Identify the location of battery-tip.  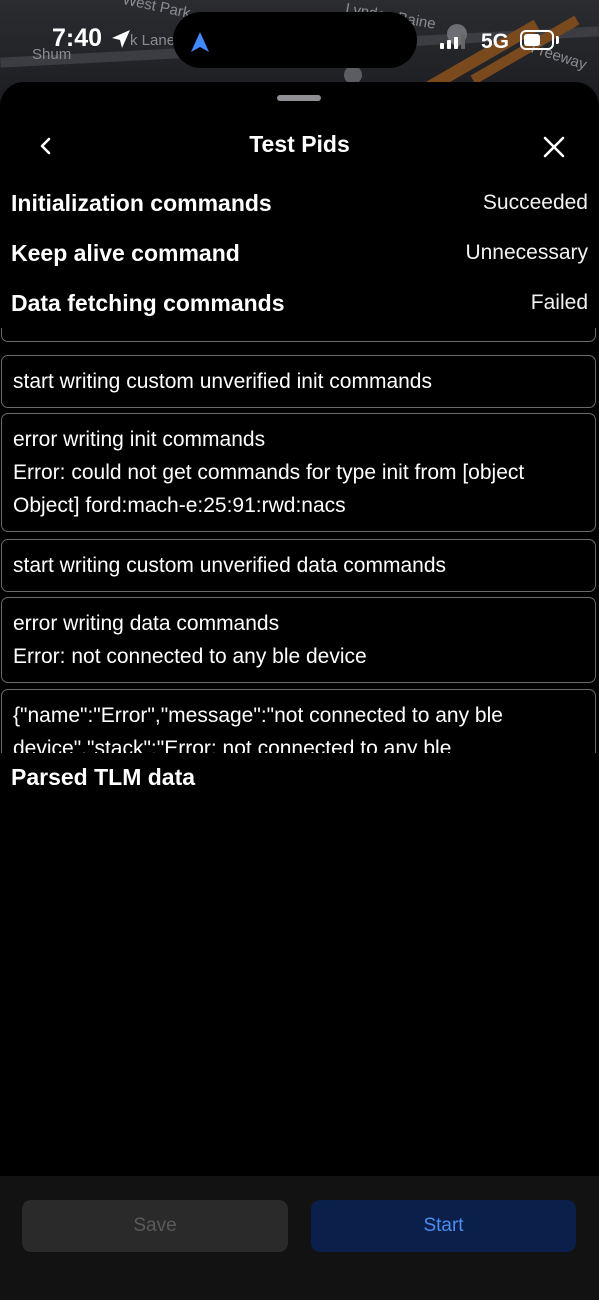
(557, 40).